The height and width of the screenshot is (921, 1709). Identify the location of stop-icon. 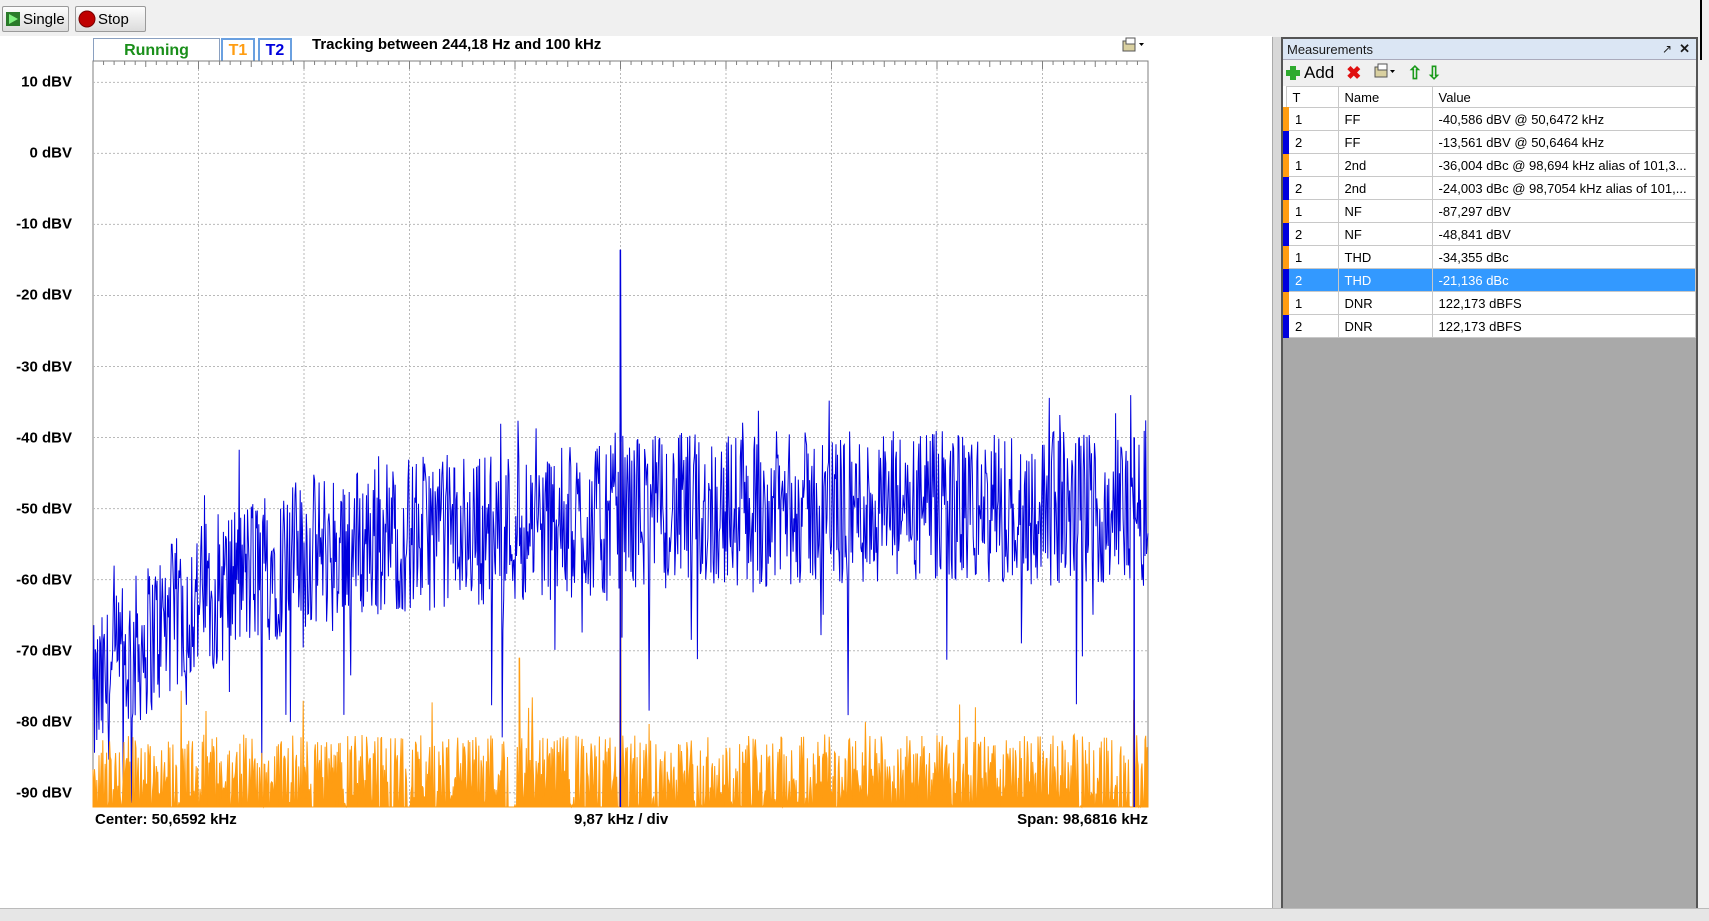
(87, 19).